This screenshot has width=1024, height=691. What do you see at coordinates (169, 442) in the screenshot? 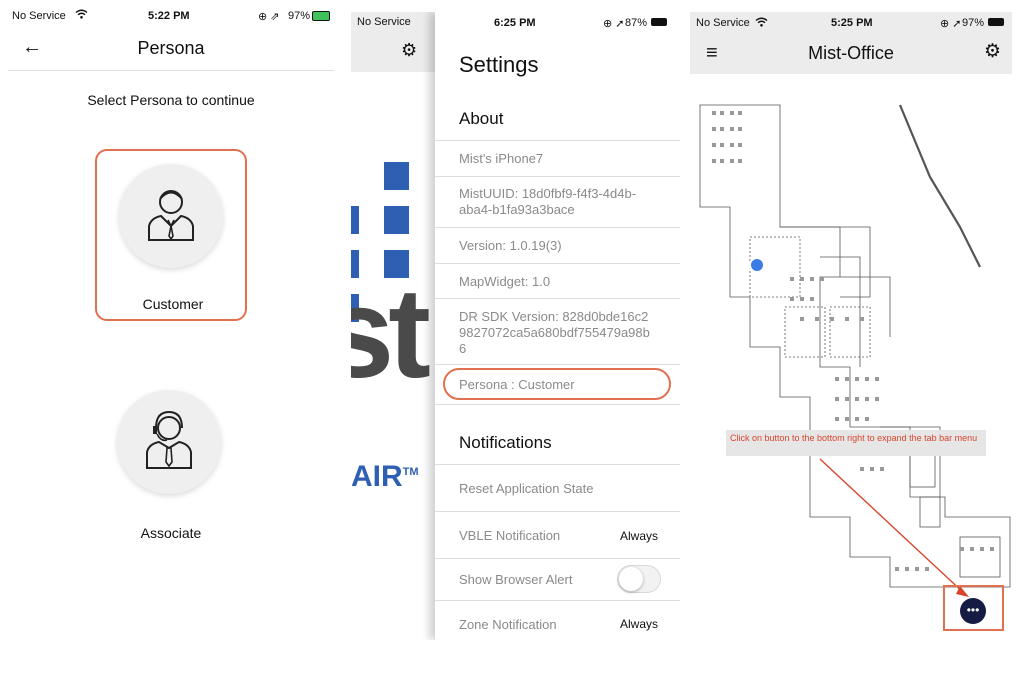
I see `associate-avatar-icon` at bounding box center [169, 442].